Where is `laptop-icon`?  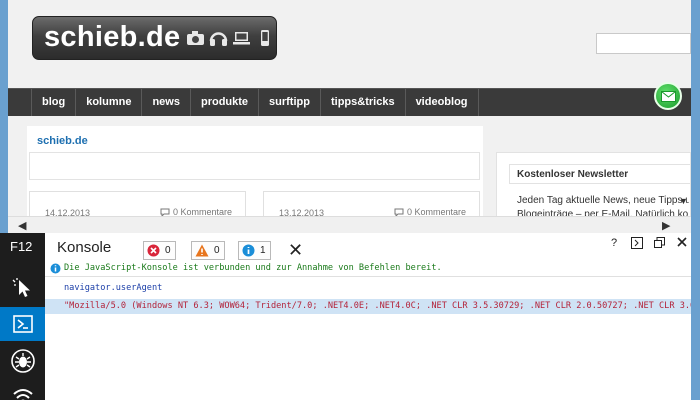
laptop-icon is located at coordinates (241, 38).